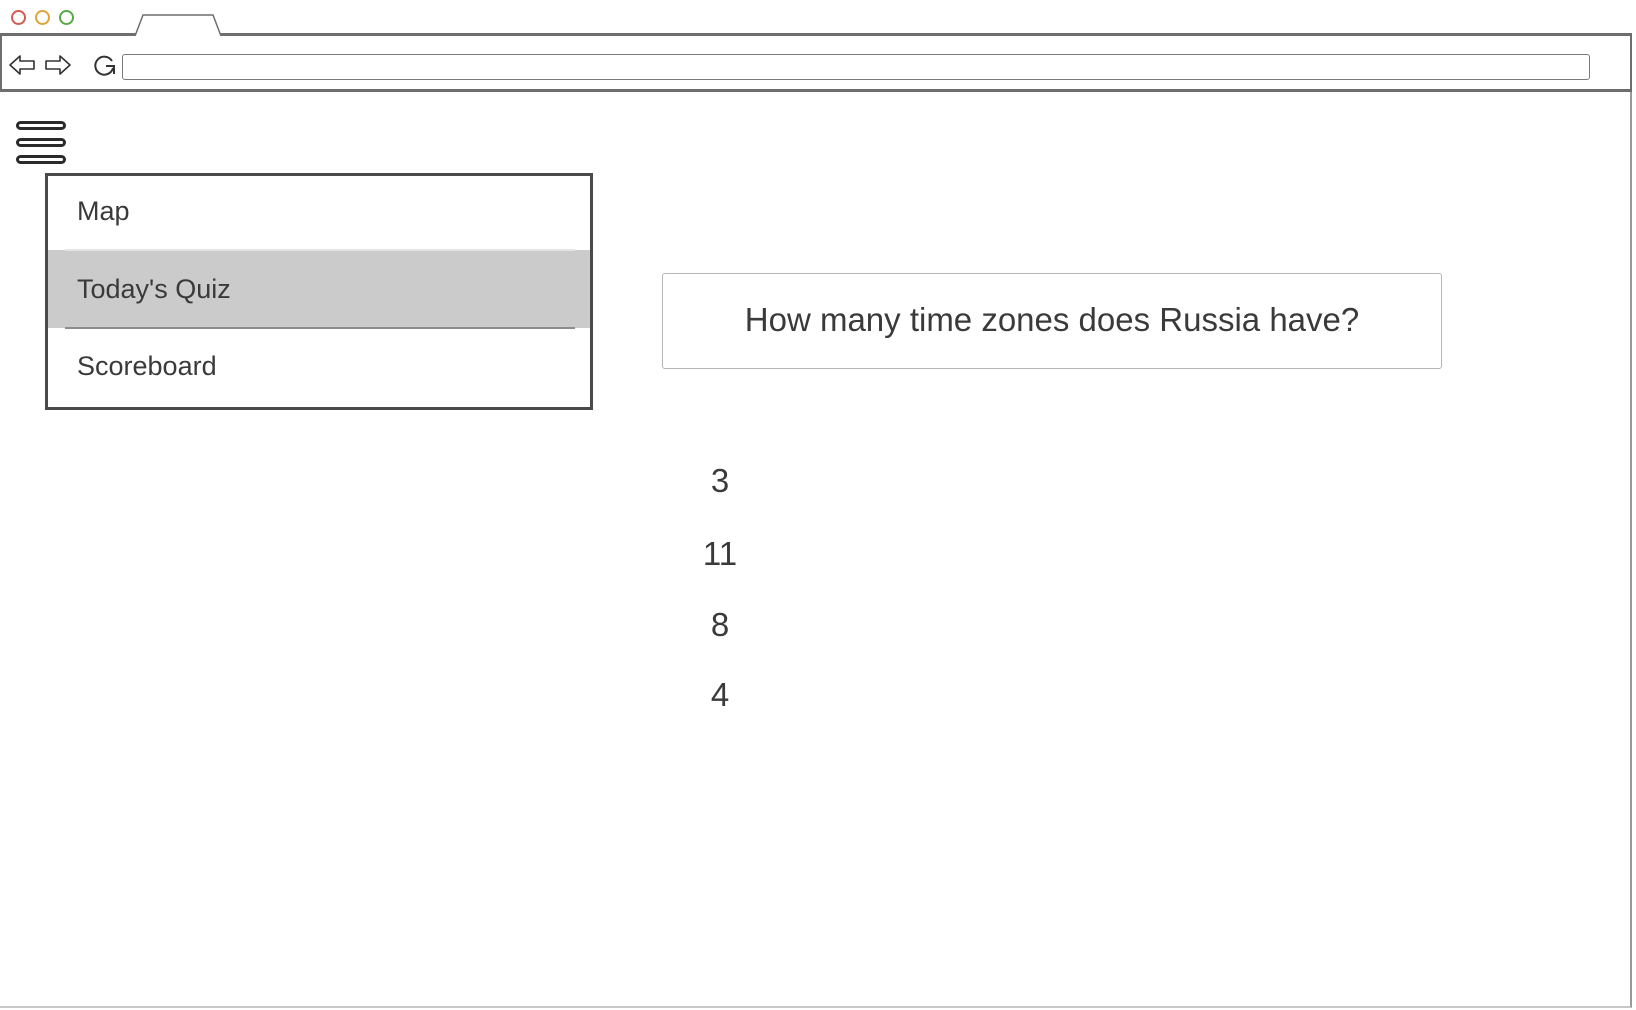 This screenshot has height=1010, width=1636. Describe the element at coordinates (1052, 321) in the screenshot. I see `quiz-question: How many time zones does Russia have?` at that location.